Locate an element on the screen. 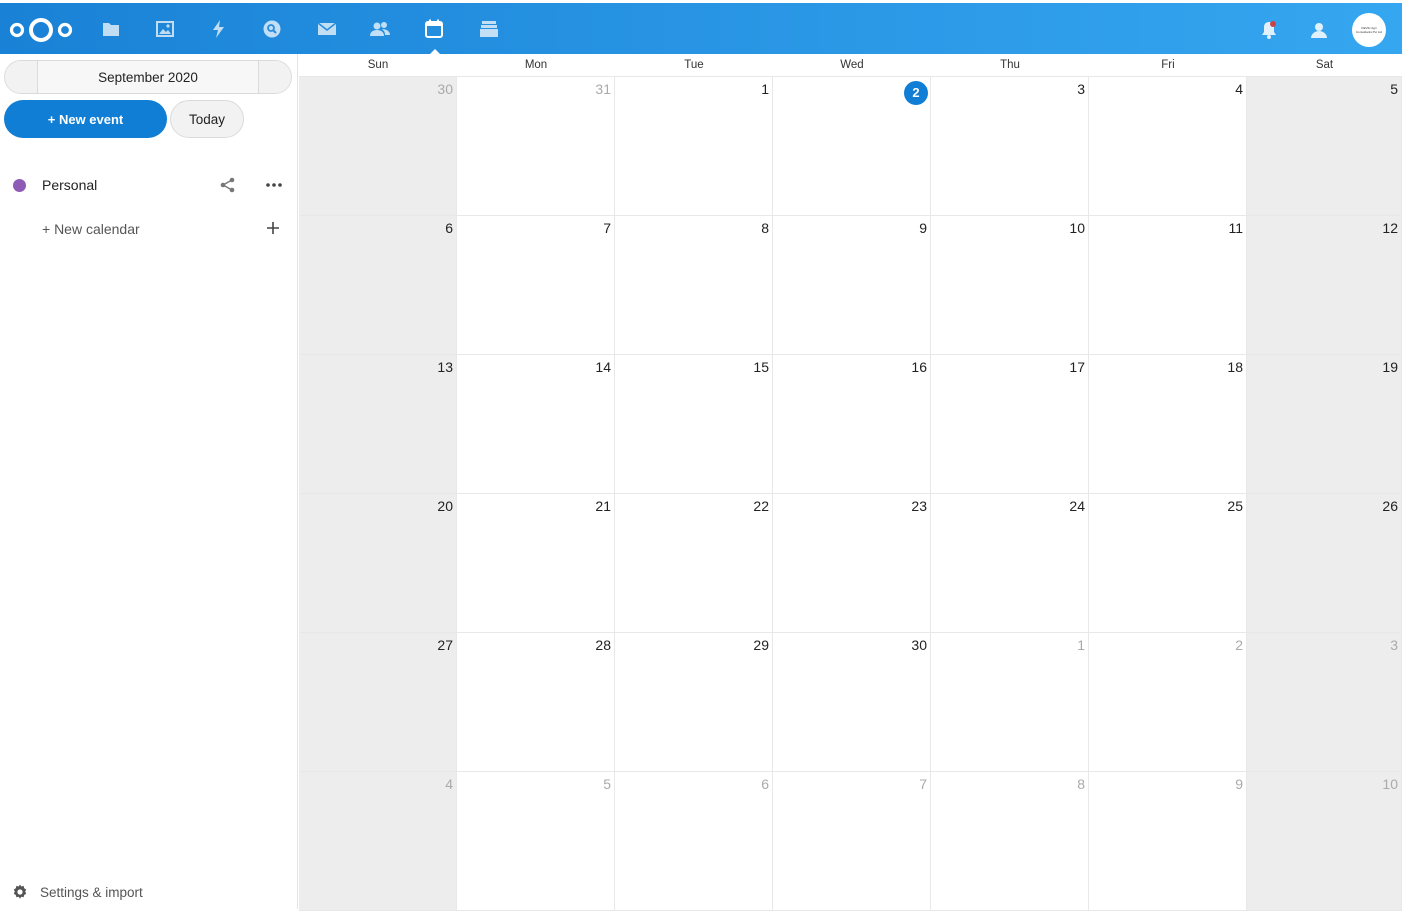 Image resolution: width=1402 pixels, height=911 pixels. mail-icon is located at coordinates (327, 29).